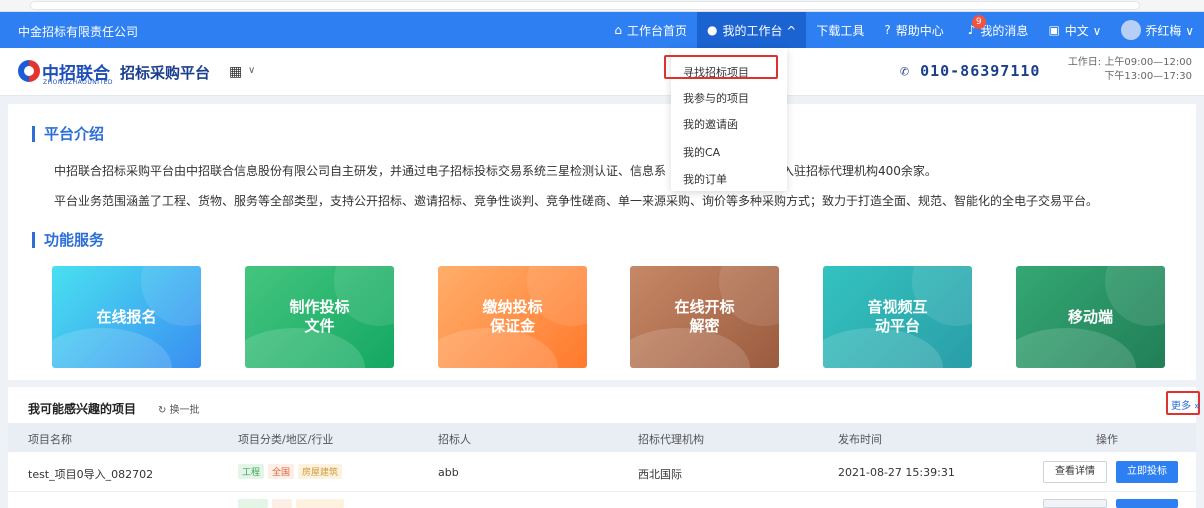 Image resolution: width=1204 pixels, height=508 pixels. I want to click on column-header: 招标人, so click(454, 439).